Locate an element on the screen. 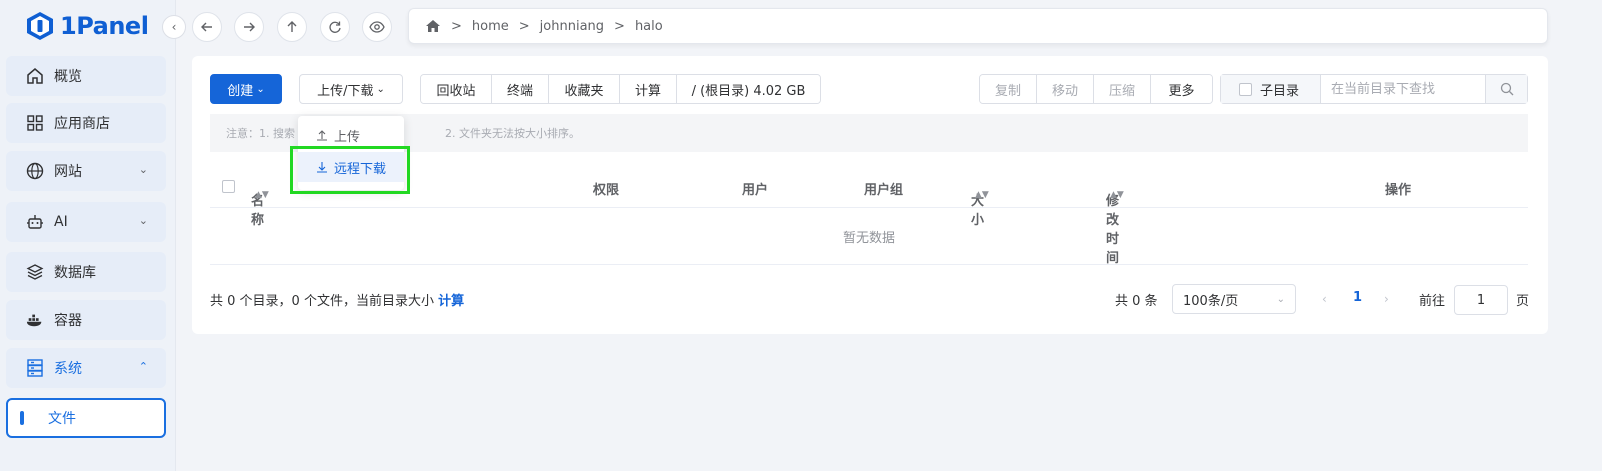 The height and width of the screenshot is (471, 1602). page-number-current: 1 is located at coordinates (1357, 297).